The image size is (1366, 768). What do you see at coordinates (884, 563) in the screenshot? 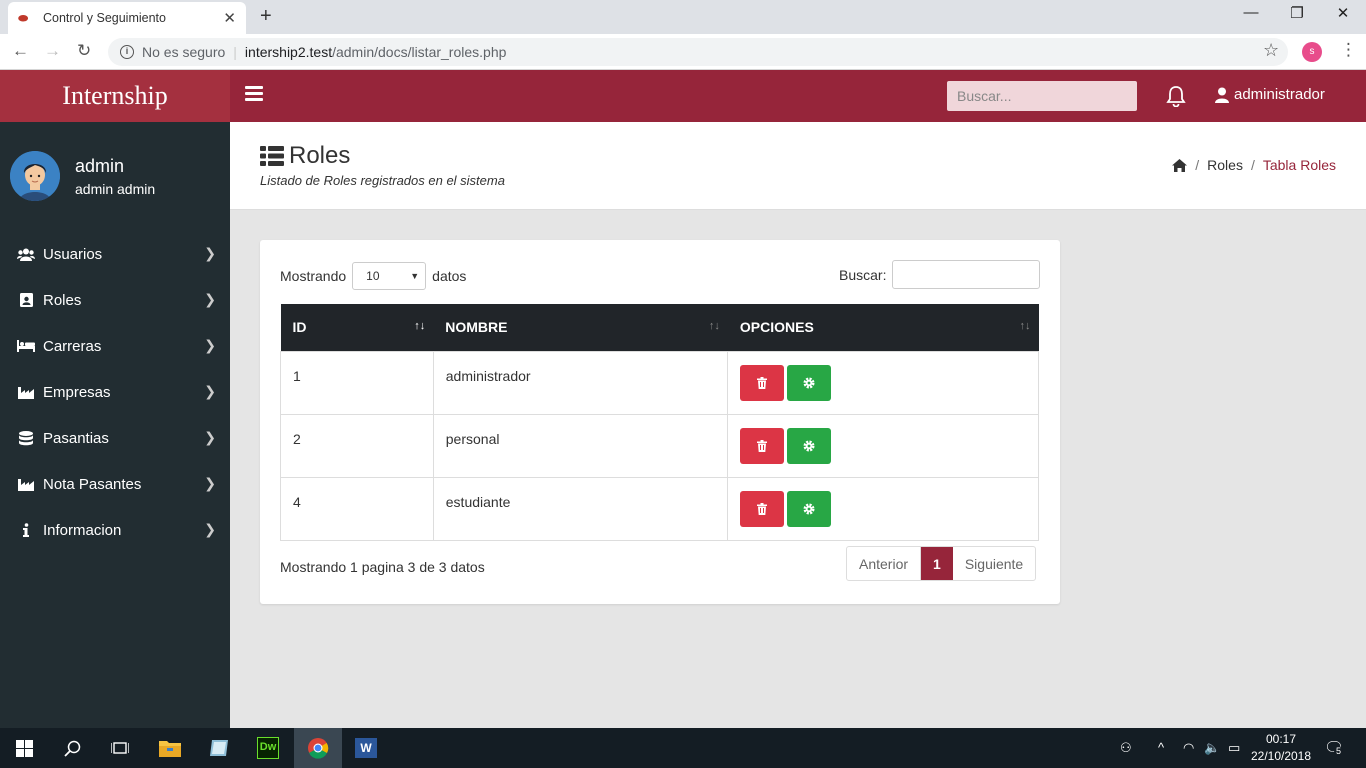
I see `pagination-prev: Anterior` at bounding box center [884, 563].